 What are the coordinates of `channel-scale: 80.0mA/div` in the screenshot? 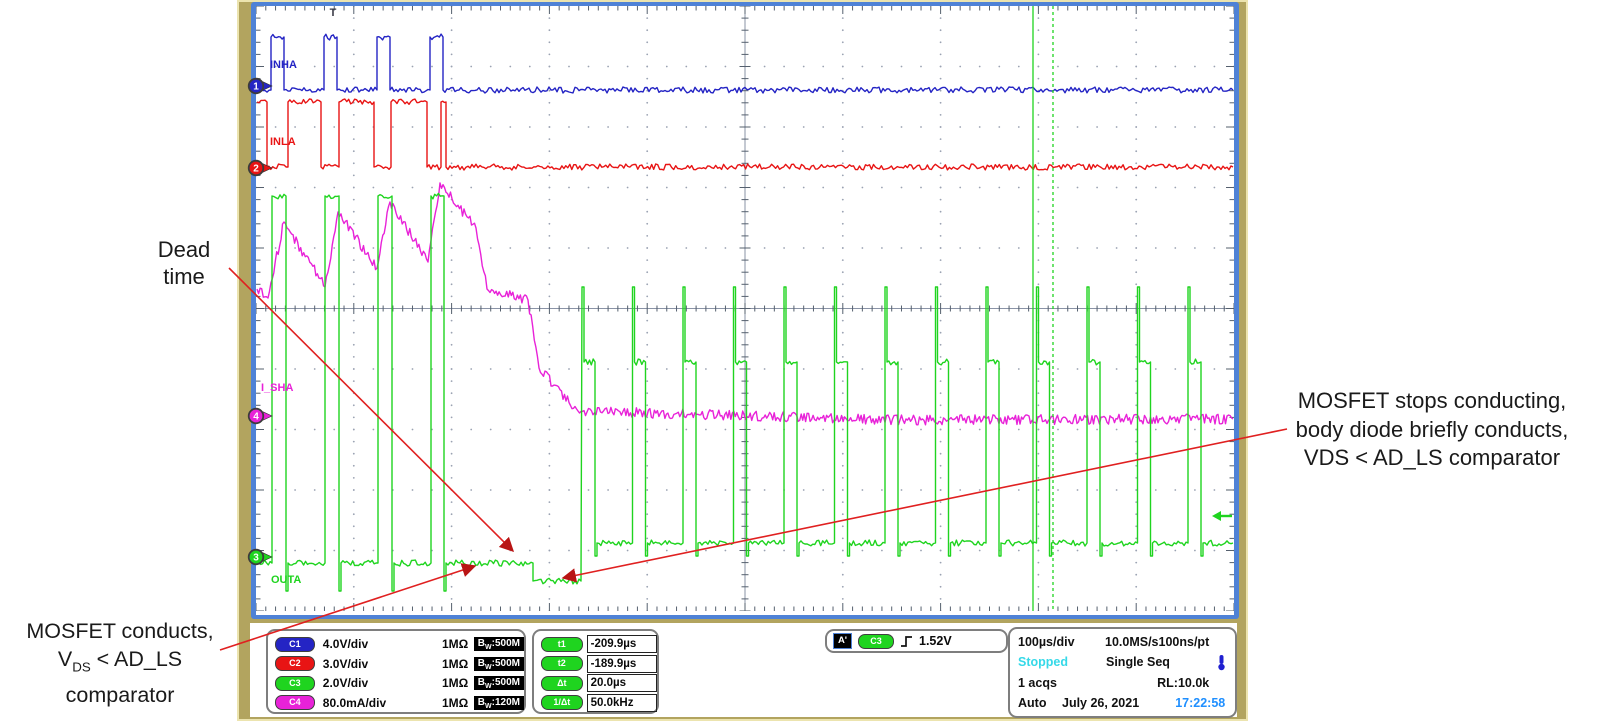 It's located at (354, 702).